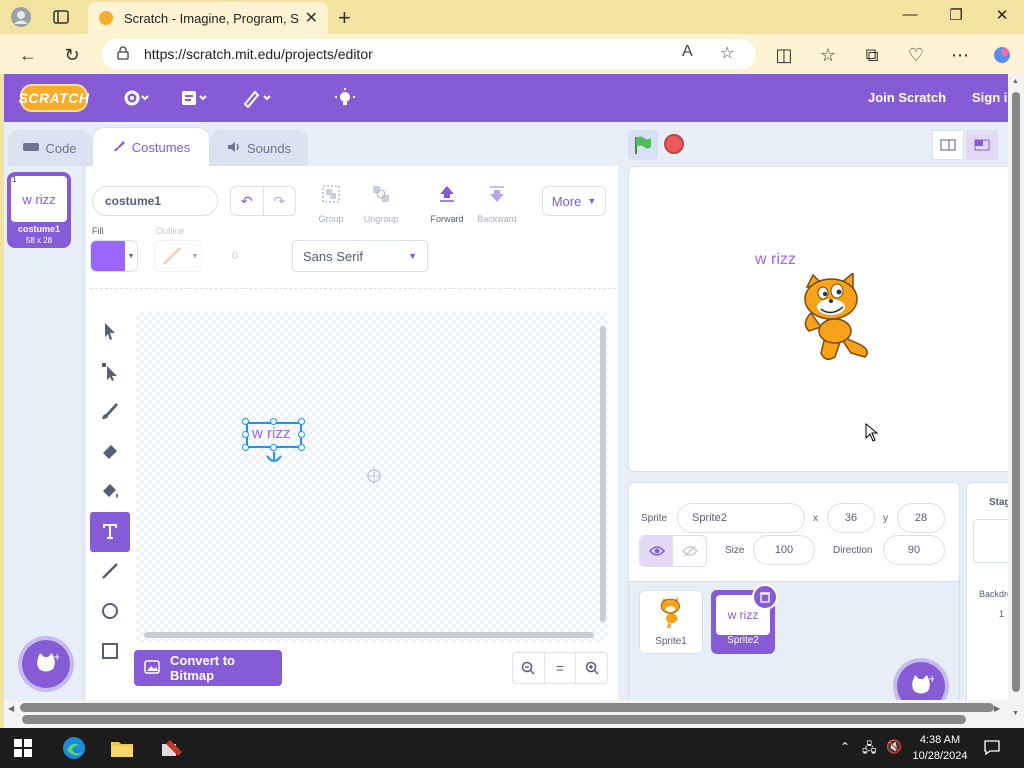  What do you see at coordinates (345, 98) in the screenshot?
I see `tutorials-lightbulb-icon` at bounding box center [345, 98].